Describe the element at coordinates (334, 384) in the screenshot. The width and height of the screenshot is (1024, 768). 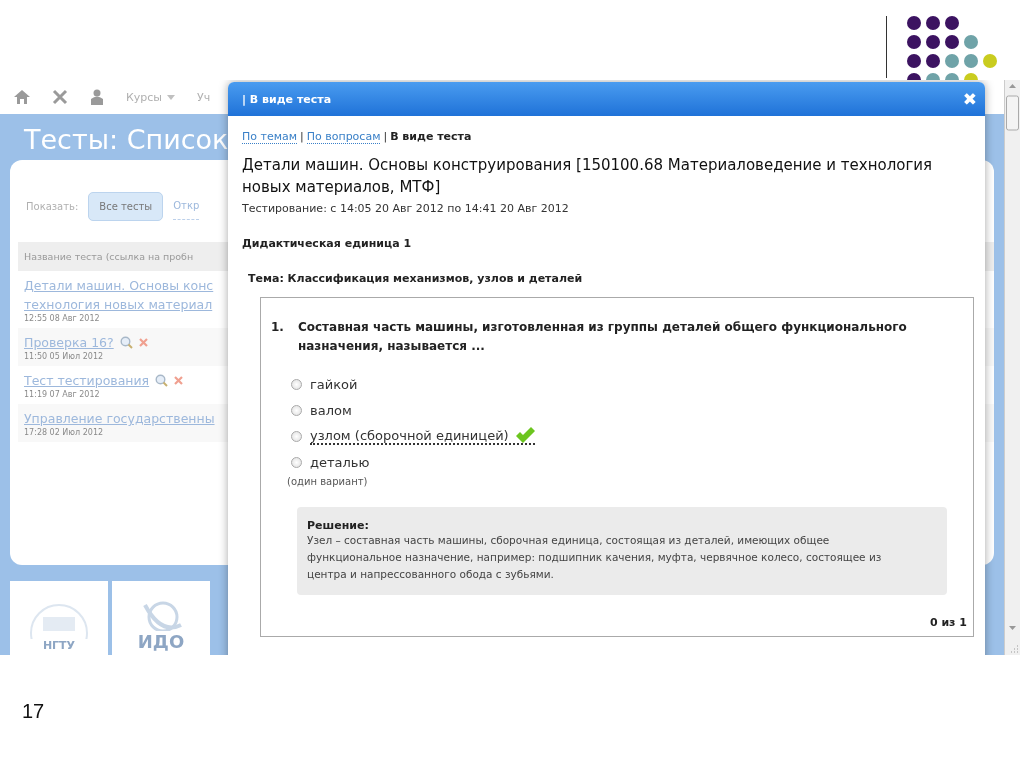
I see `answer-option: гайкой` at that location.